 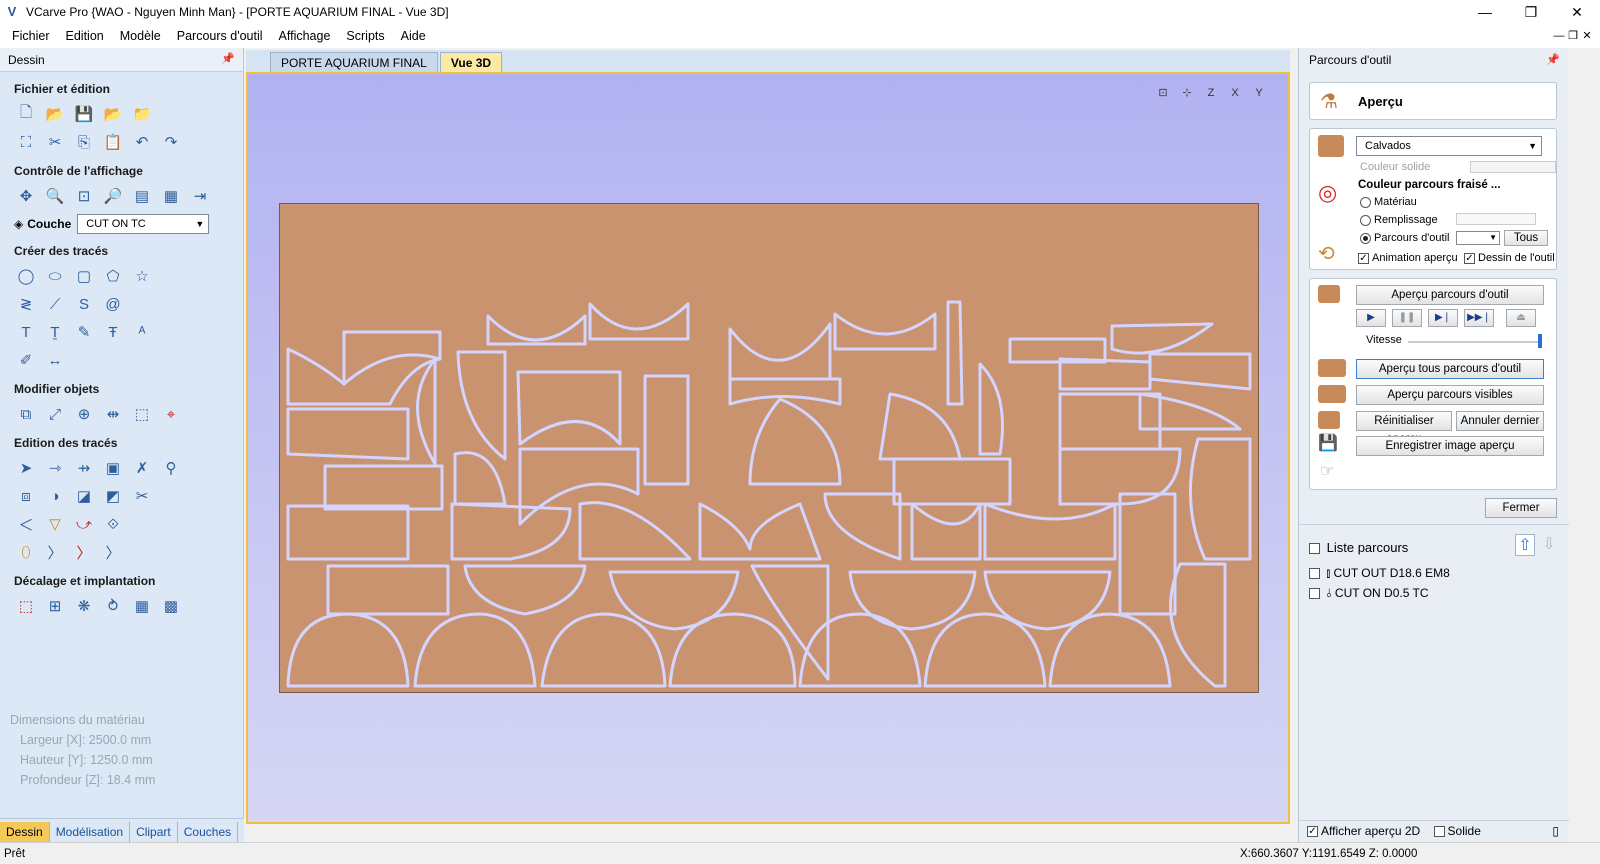 What do you see at coordinates (1358, 547) in the screenshot?
I see `toolpath-list-header: Liste parcours` at bounding box center [1358, 547].